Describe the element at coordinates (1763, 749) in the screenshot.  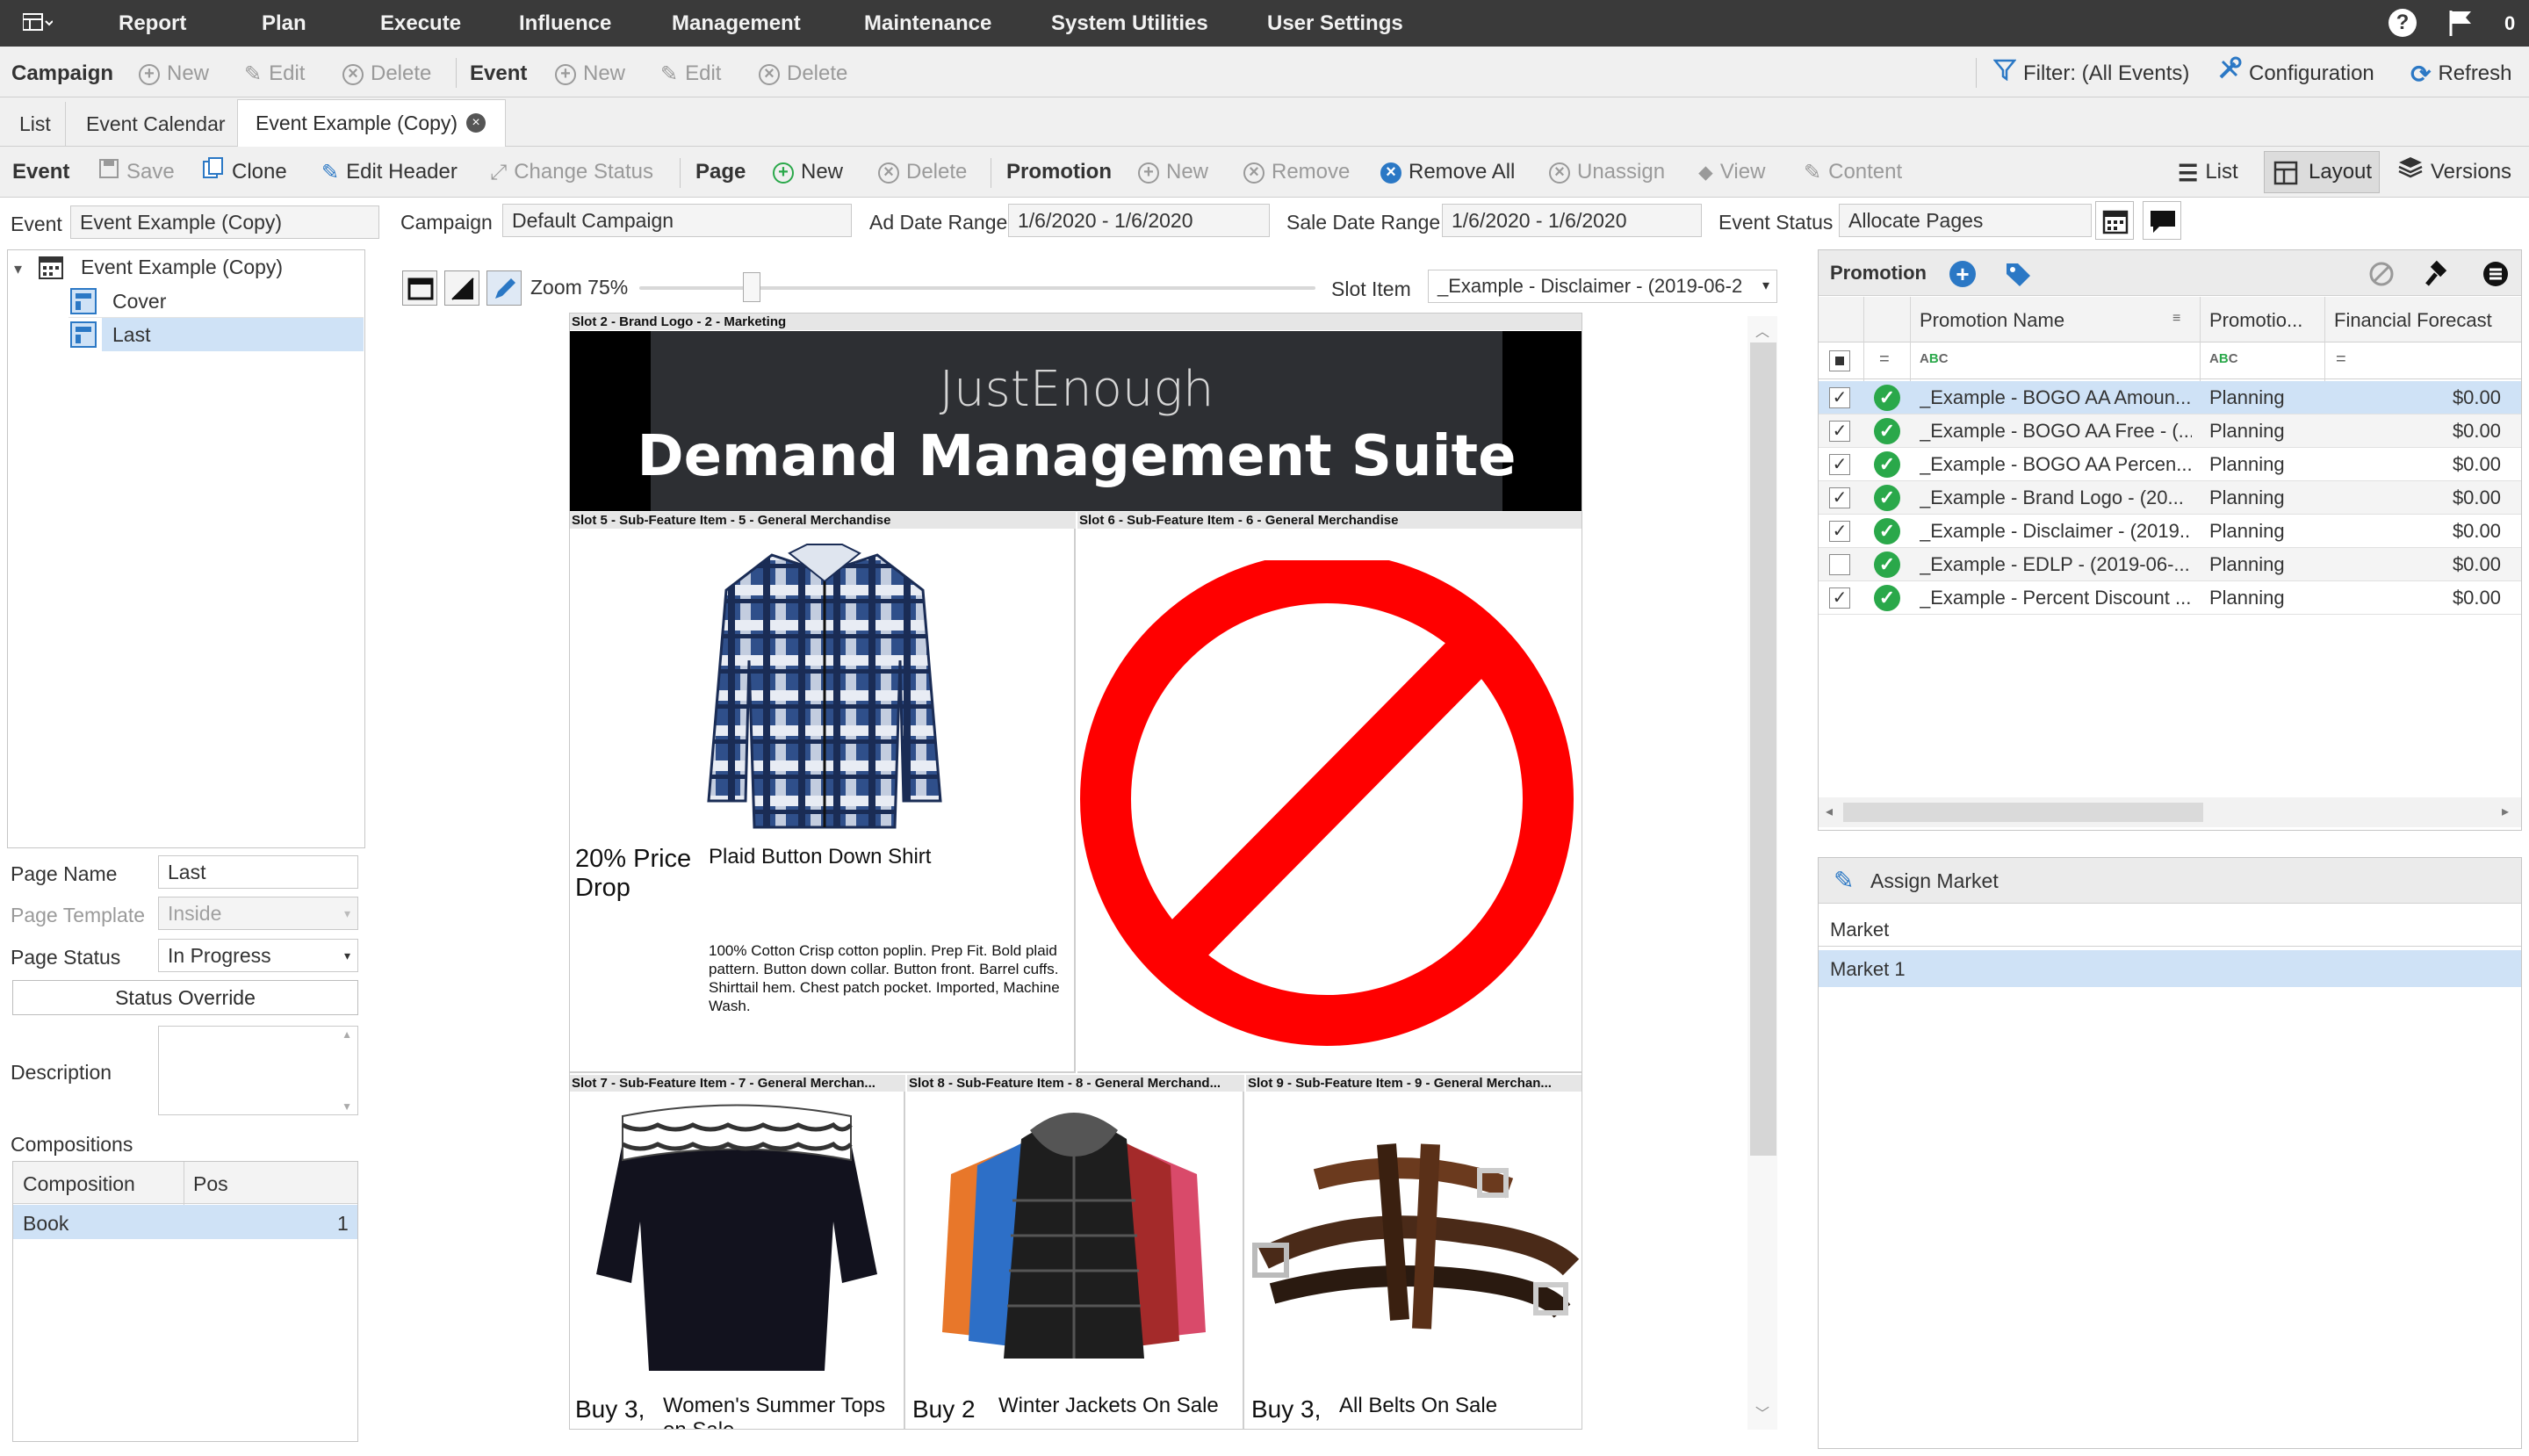
I see `canvas-scrollbar-thumb` at that location.